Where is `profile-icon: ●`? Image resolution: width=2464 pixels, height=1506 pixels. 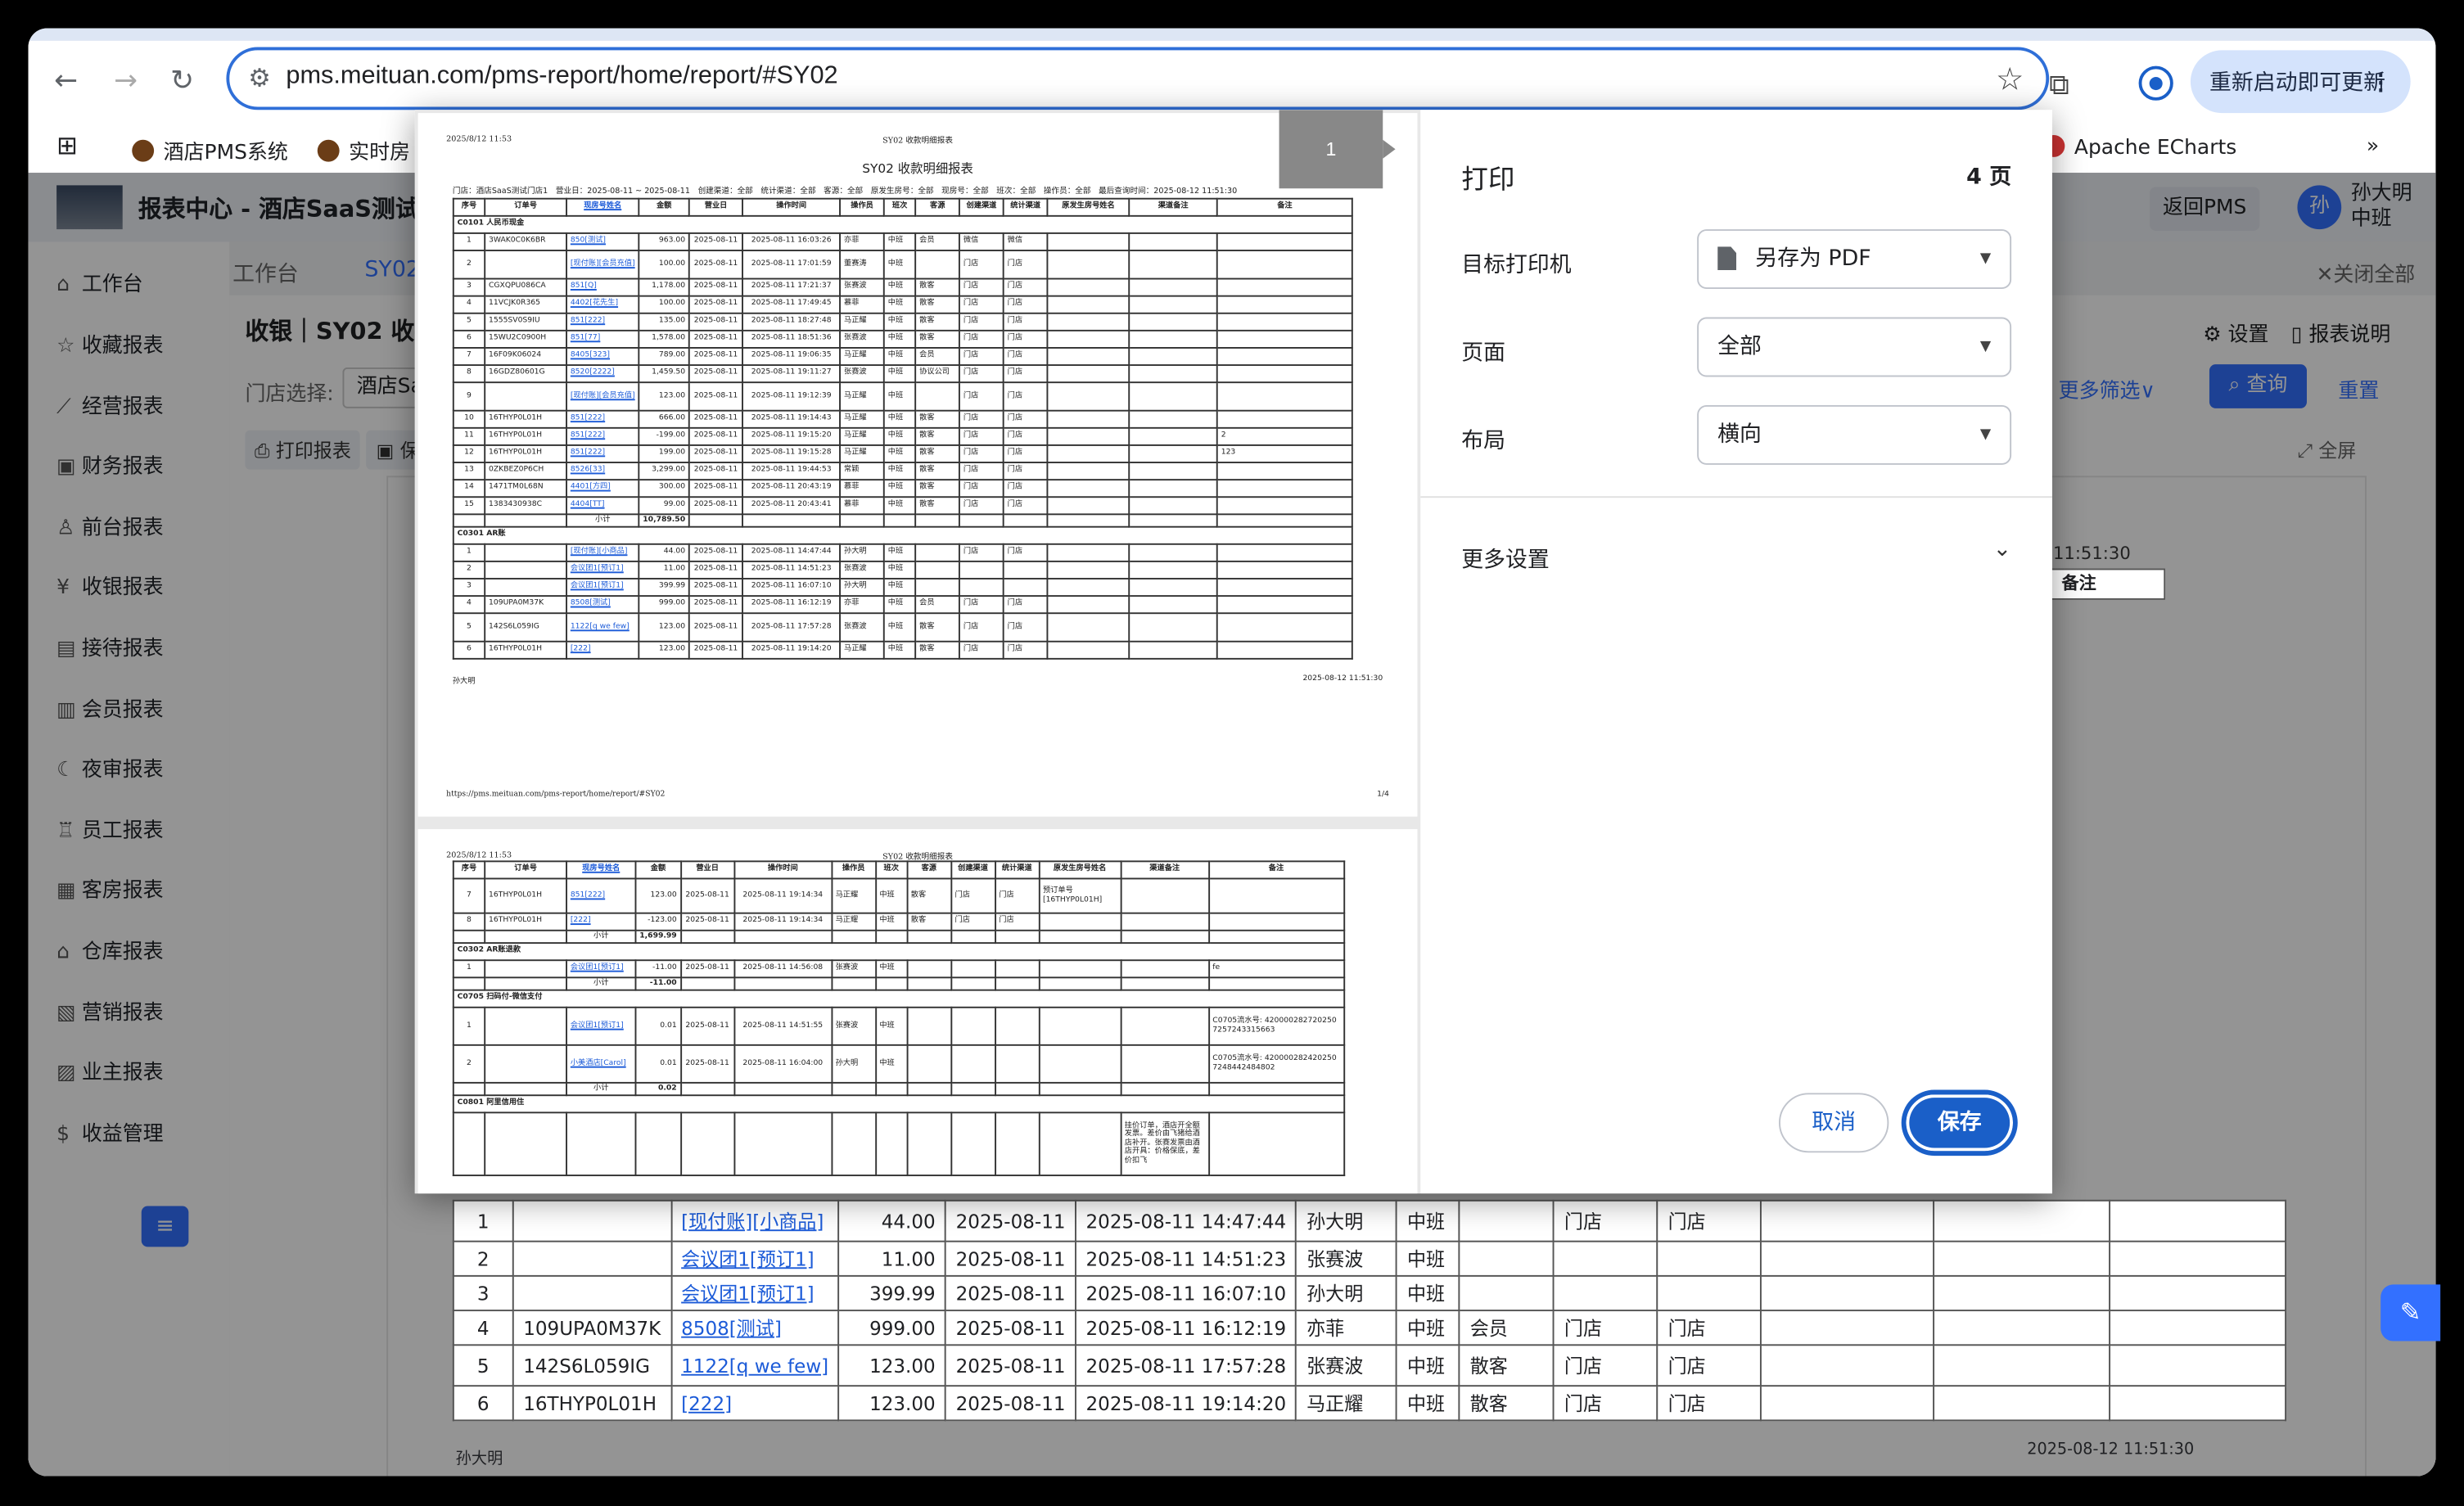 profile-icon: ● is located at coordinates (2155, 83).